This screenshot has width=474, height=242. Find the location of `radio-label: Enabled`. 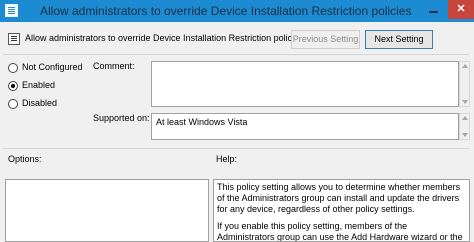

radio-label: Enabled is located at coordinates (38, 85).